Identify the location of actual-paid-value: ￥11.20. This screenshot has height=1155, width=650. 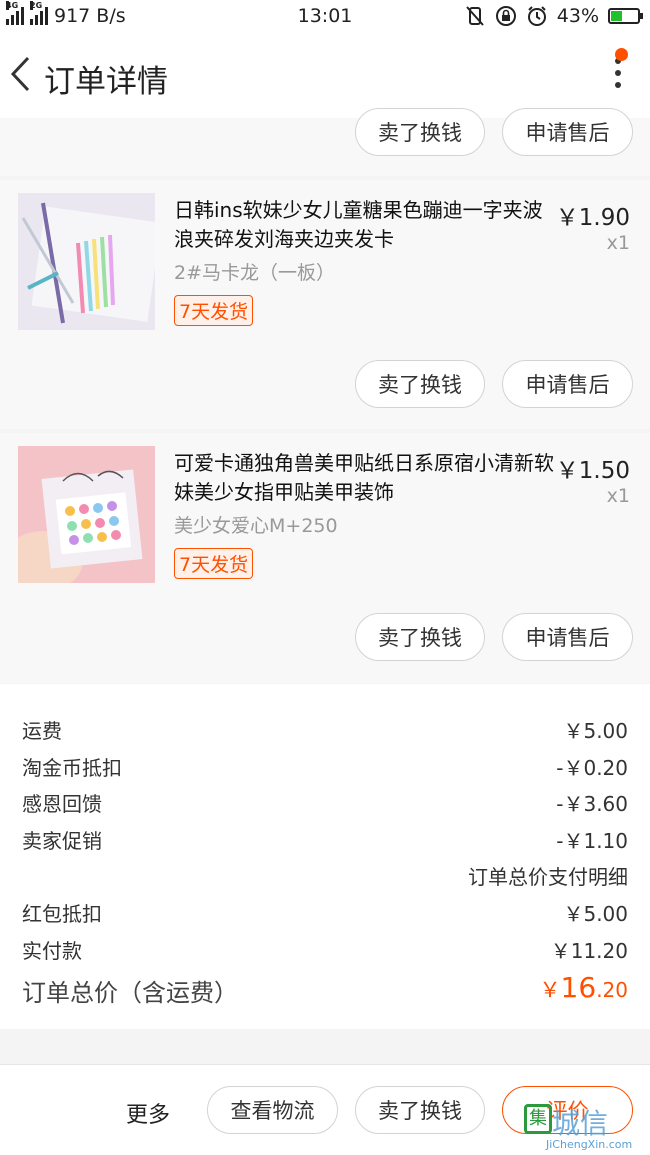
(589, 951).